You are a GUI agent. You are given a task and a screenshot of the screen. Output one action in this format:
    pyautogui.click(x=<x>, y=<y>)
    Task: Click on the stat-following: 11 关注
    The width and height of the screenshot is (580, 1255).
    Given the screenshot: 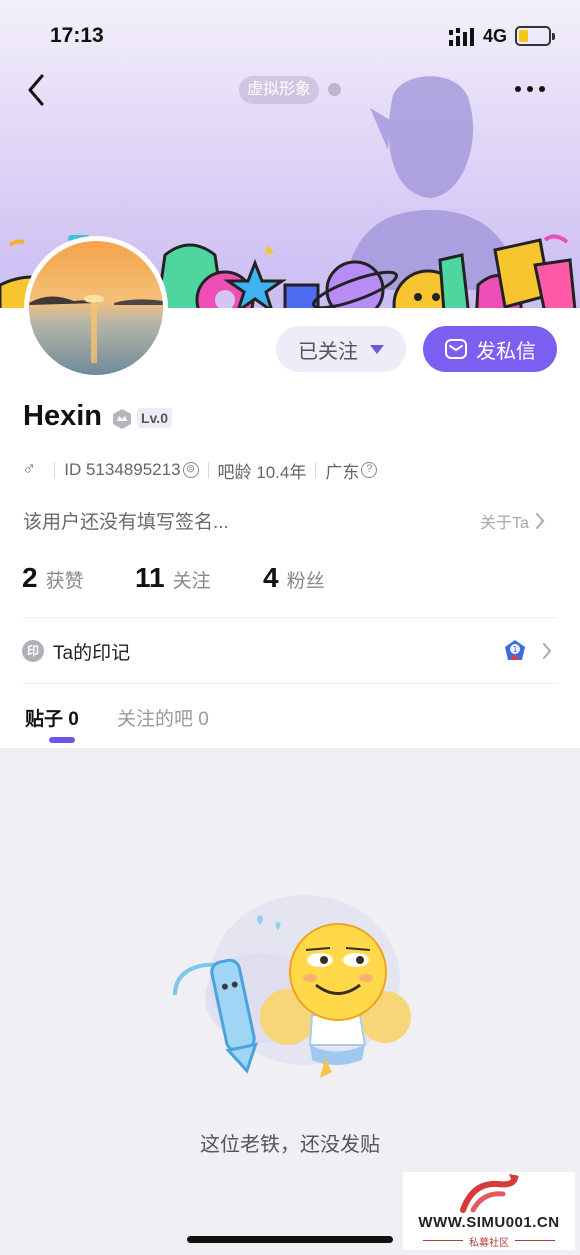 What is the action you would take?
    pyautogui.click(x=173, y=578)
    